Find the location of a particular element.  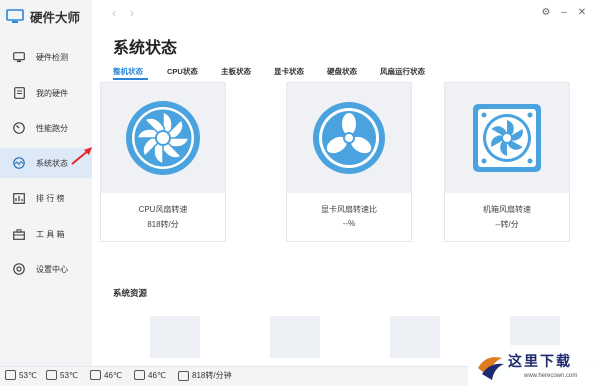

minimize-button: – is located at coordinates (564, 13).